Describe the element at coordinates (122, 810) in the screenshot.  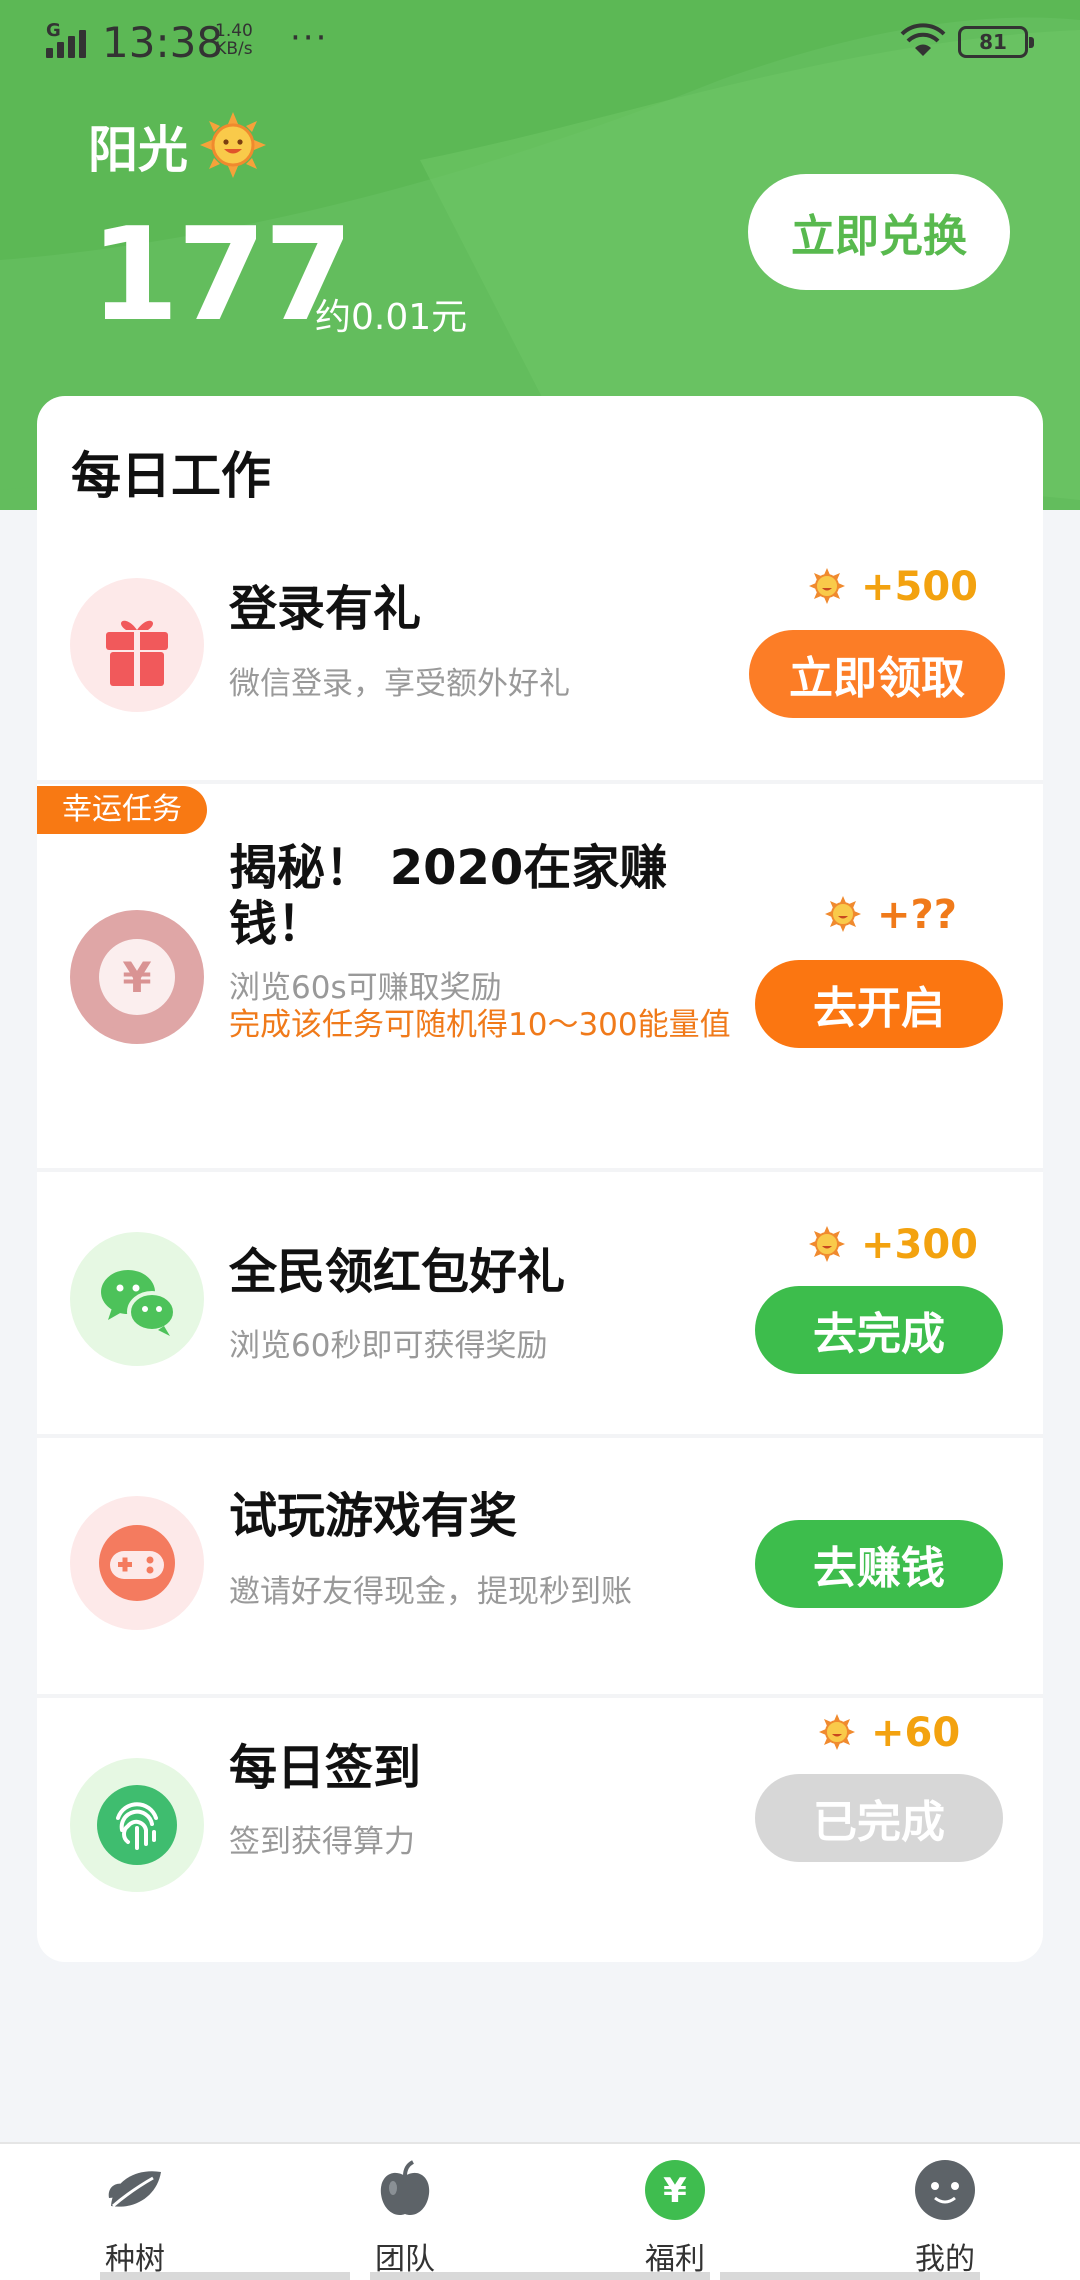
I see `lucky-task-badge: 幸运任务` at that location.